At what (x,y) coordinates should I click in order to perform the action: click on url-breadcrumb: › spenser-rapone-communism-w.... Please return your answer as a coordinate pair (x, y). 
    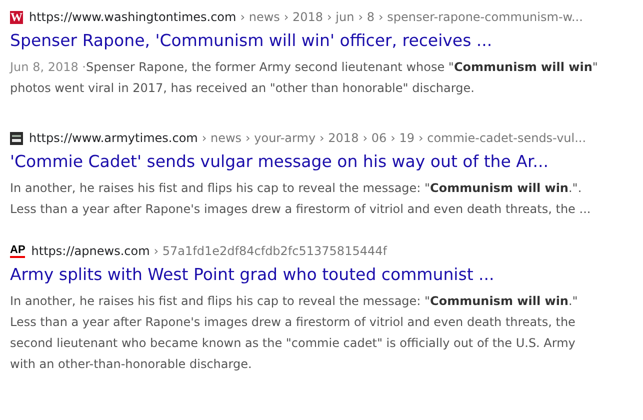
    Looking at the image, I should click on (480, 17).